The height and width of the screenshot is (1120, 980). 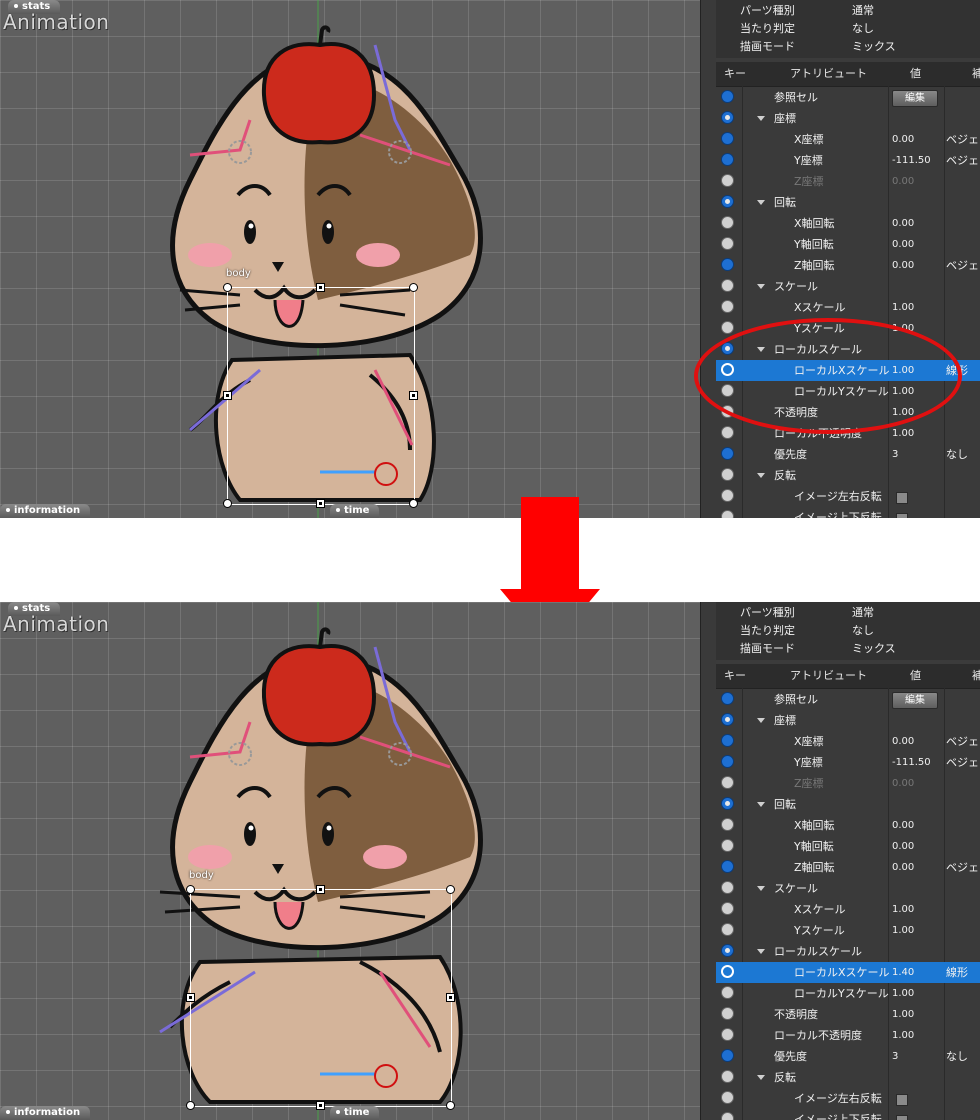 What do you see at coordinates (848, 888) in the screenshot?
I see `attribute-row: スケール` at bounding box center [848, 888].